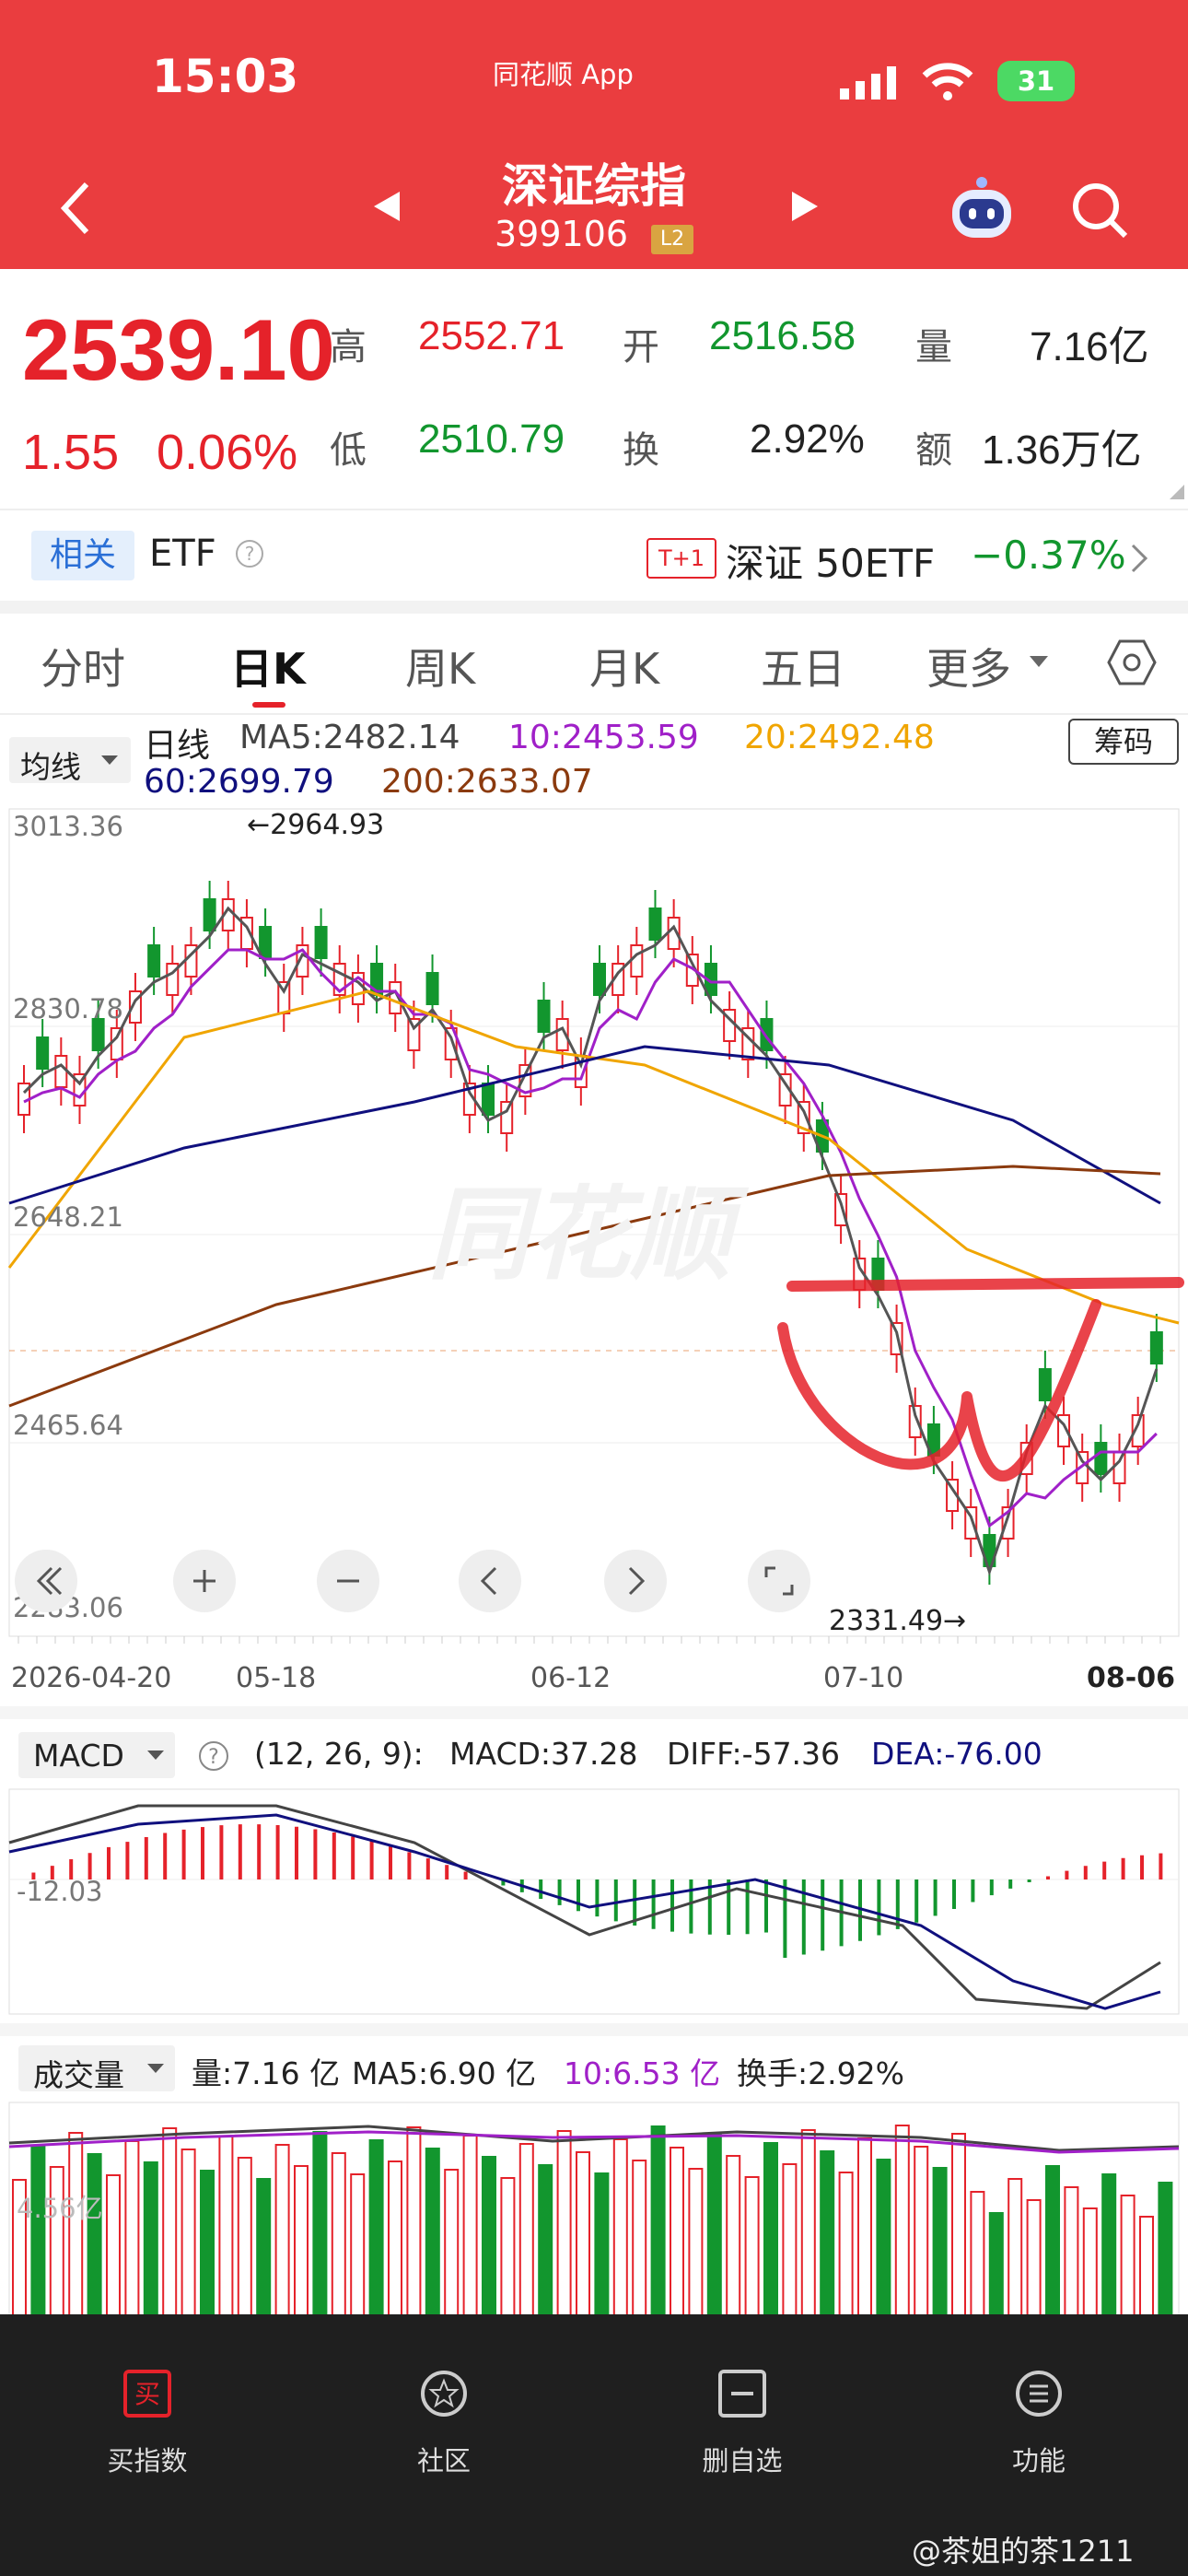 The image size is (1188, 2576). I want to click on functions-icon, so click(1039, 2394).